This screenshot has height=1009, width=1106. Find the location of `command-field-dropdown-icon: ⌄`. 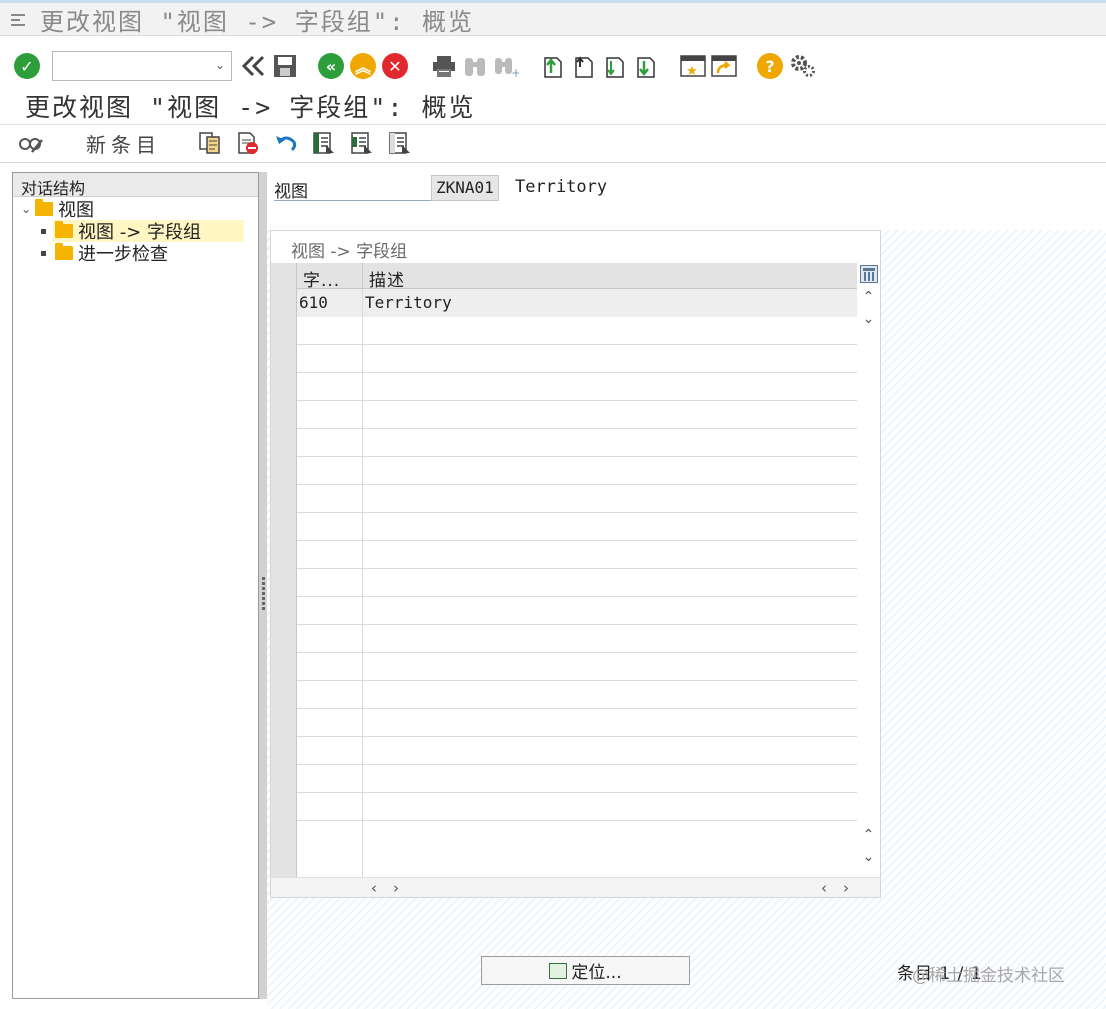

command-field-dropdown-icon: ⌄ is located at coordinates (220, 65).